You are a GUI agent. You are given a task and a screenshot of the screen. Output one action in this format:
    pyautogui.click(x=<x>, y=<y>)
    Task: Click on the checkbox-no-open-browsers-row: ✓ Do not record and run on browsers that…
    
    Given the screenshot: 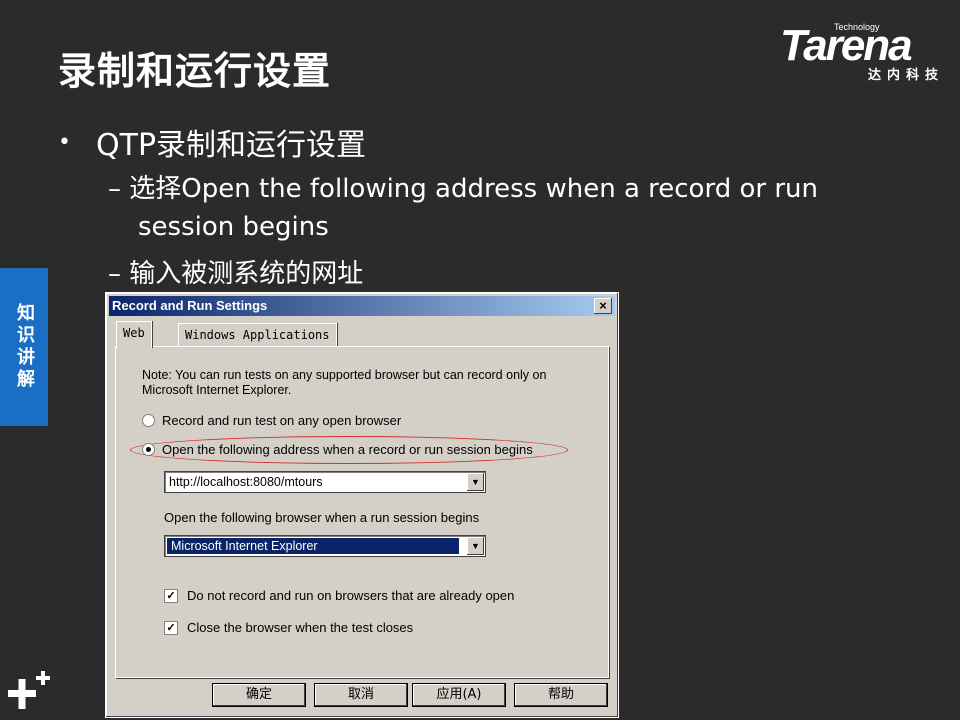 What is the action you would take?
    pyautogui.click(x=339, y=595)
    